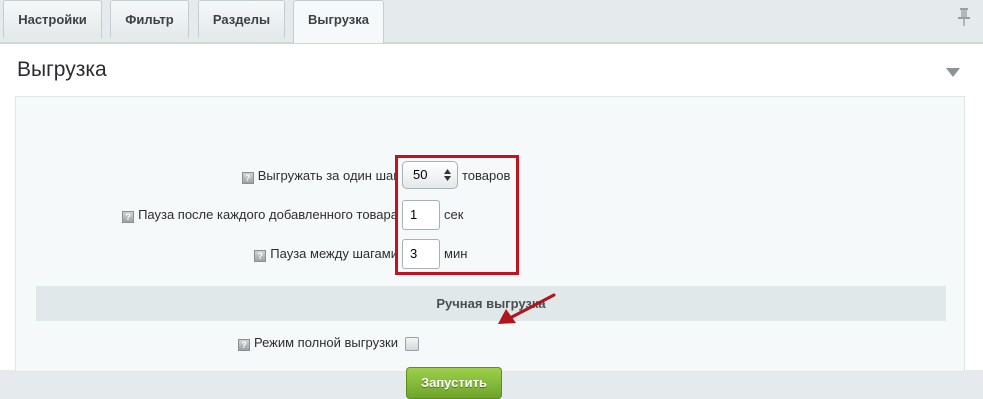  What do you see at coordinates (491, 21) in the screenshot?
I see `tab-bar: Настройки Фильтр Разделы Выгрузка` at bounding box center [491, 21].